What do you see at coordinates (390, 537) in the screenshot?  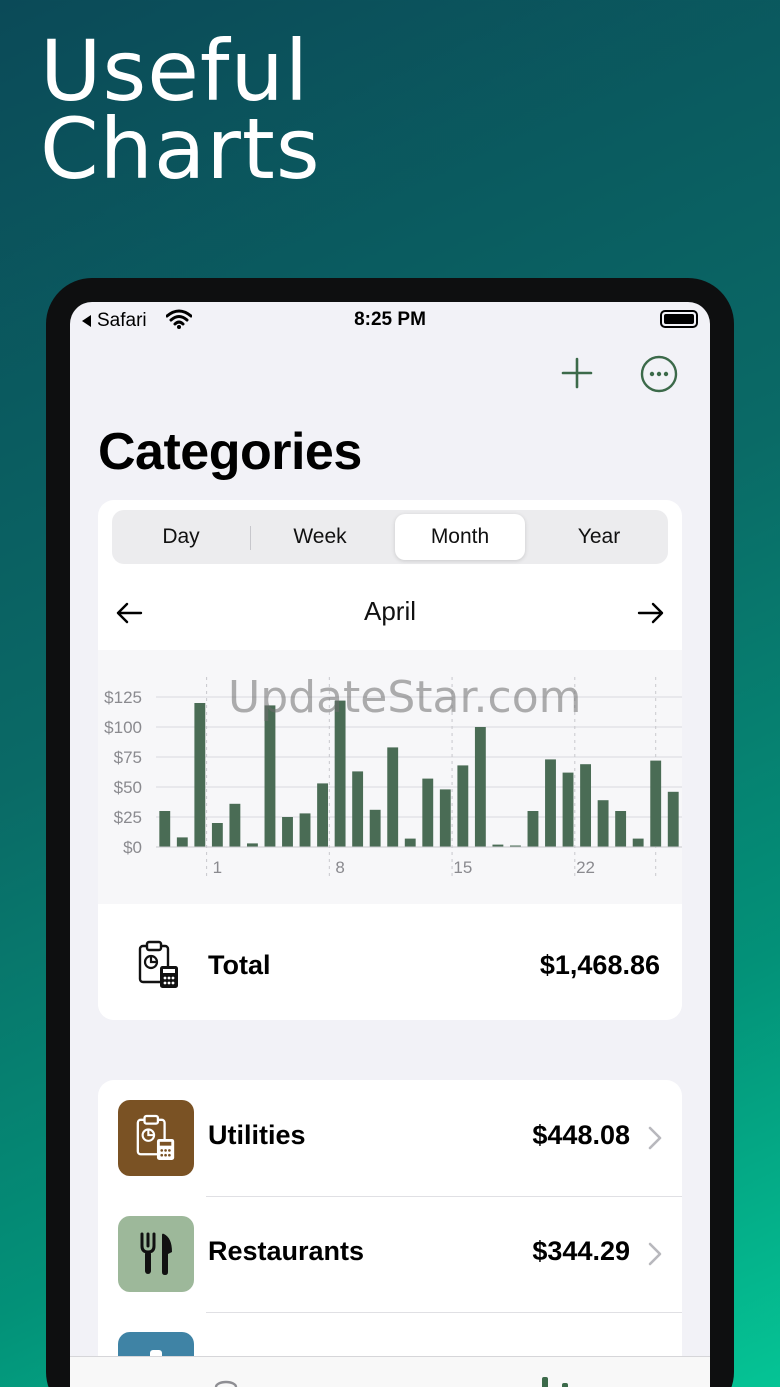 I see `period-segmented-control: Day Week Month Year` at bounding box center [390, 537].